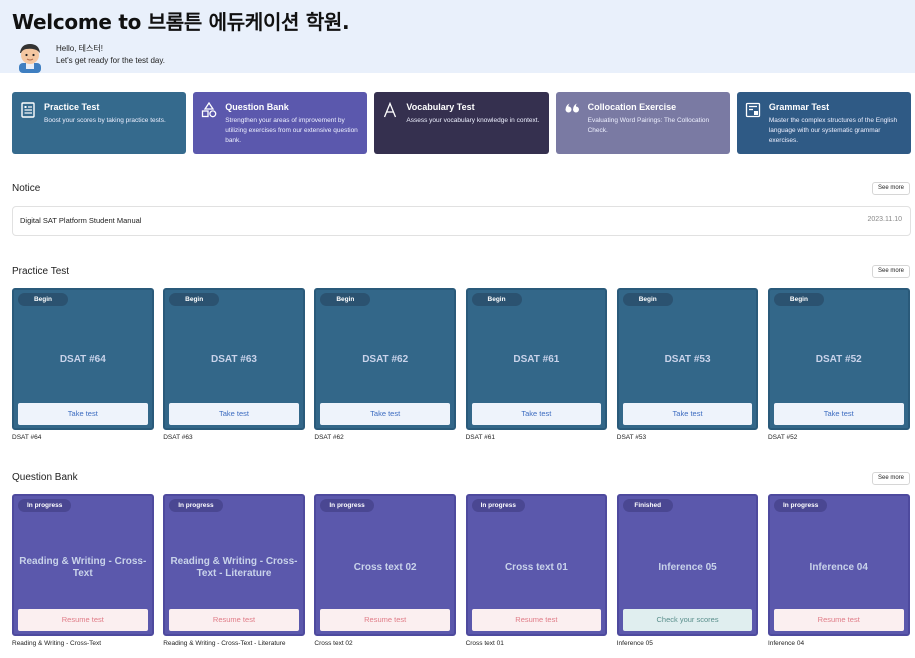 This screenshot has width=915, height=658. What do you see at coordinates (57, 643) in the screenshot?
I see `card-caption: Reading & Writing - Cross-Text` at bounding box center [57, 643].